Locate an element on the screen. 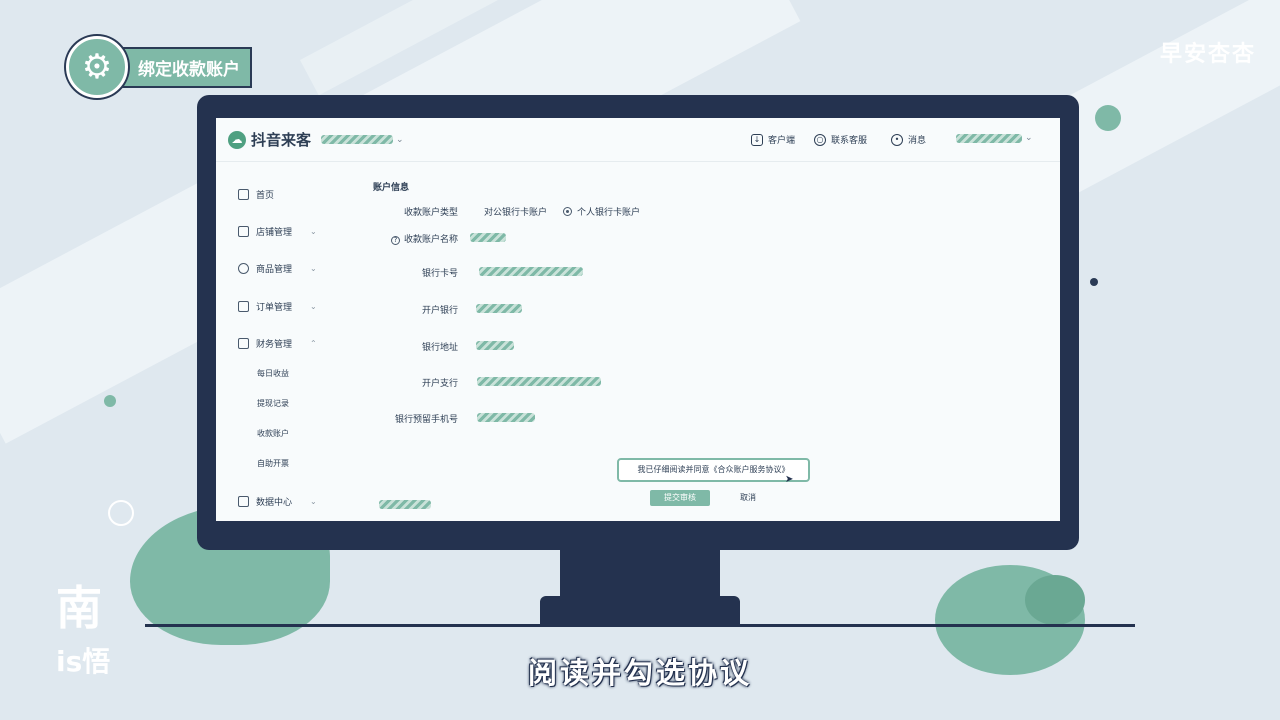 The height and width of the screenshot is (720, 1280). account-name-label: ? 收款账户名称 is located at coordinates (398, 238).